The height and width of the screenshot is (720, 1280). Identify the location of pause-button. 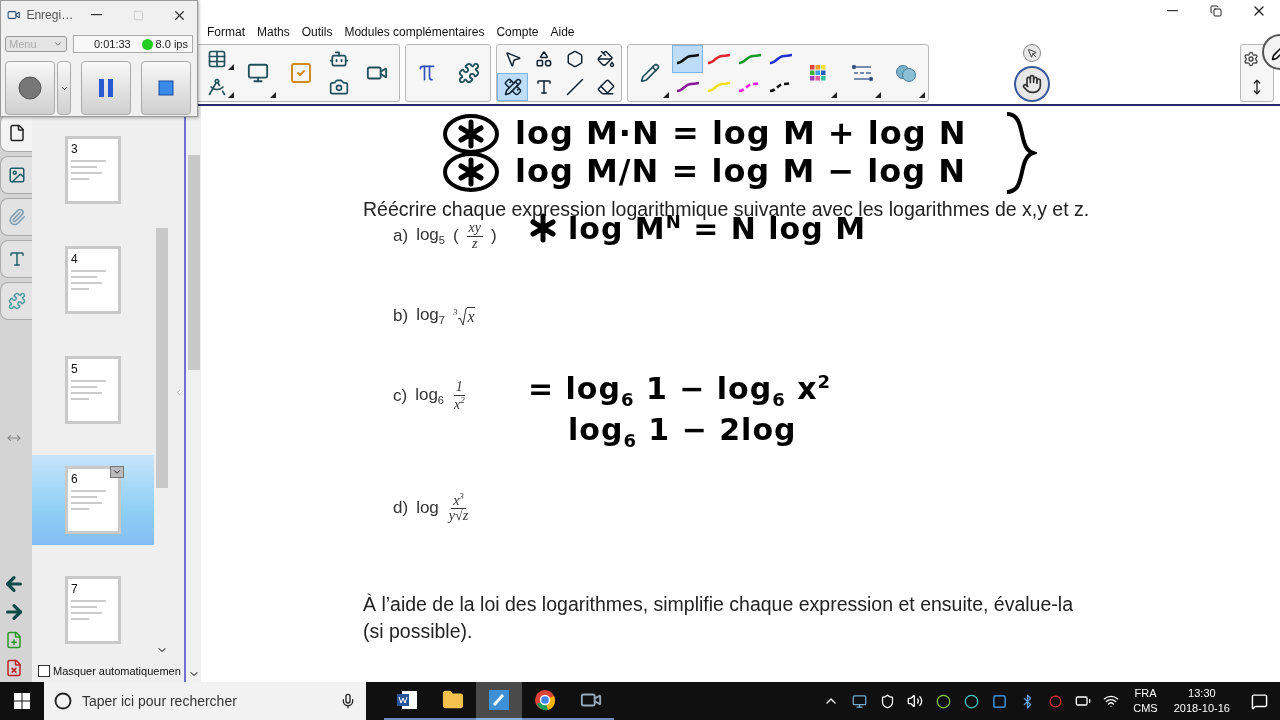
(106, 88).